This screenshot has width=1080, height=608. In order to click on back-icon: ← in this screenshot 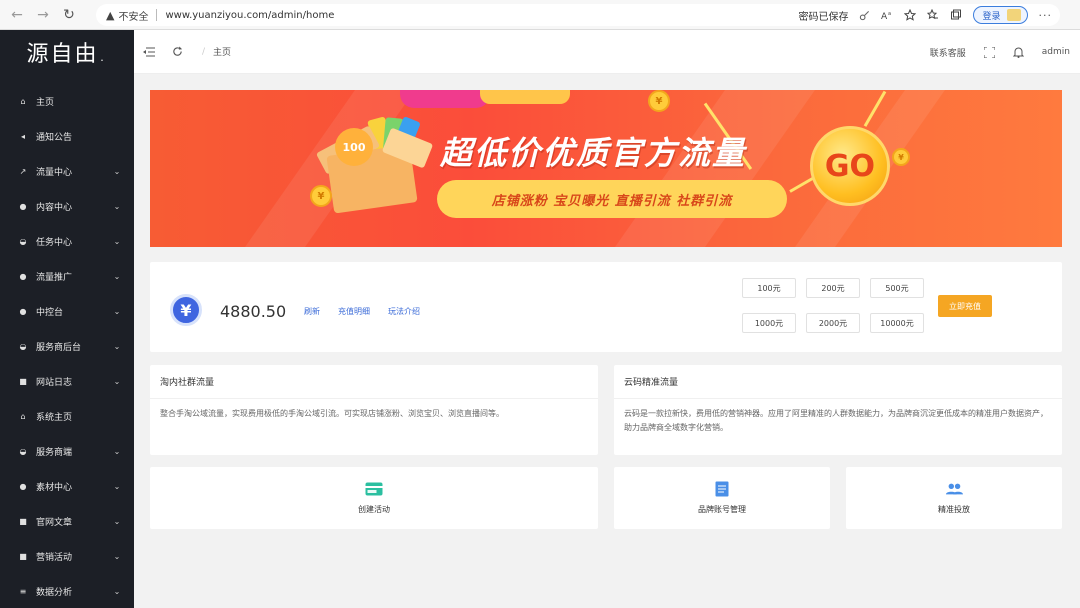, I will do `click(17, 15)`.